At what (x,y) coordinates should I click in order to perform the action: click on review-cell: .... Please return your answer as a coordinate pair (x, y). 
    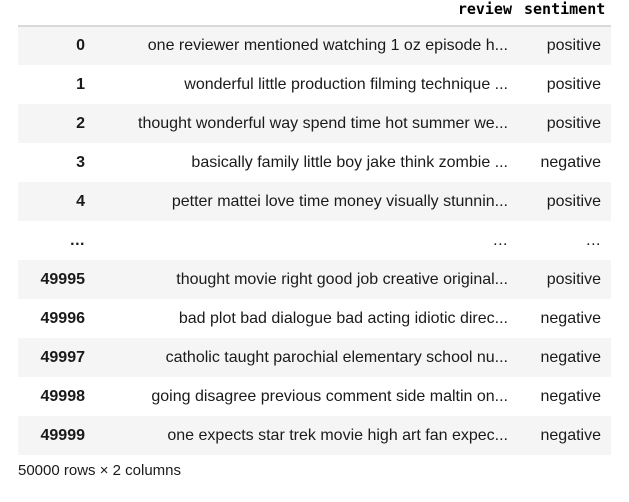
    Looking at the image, I should click on (500, 240).